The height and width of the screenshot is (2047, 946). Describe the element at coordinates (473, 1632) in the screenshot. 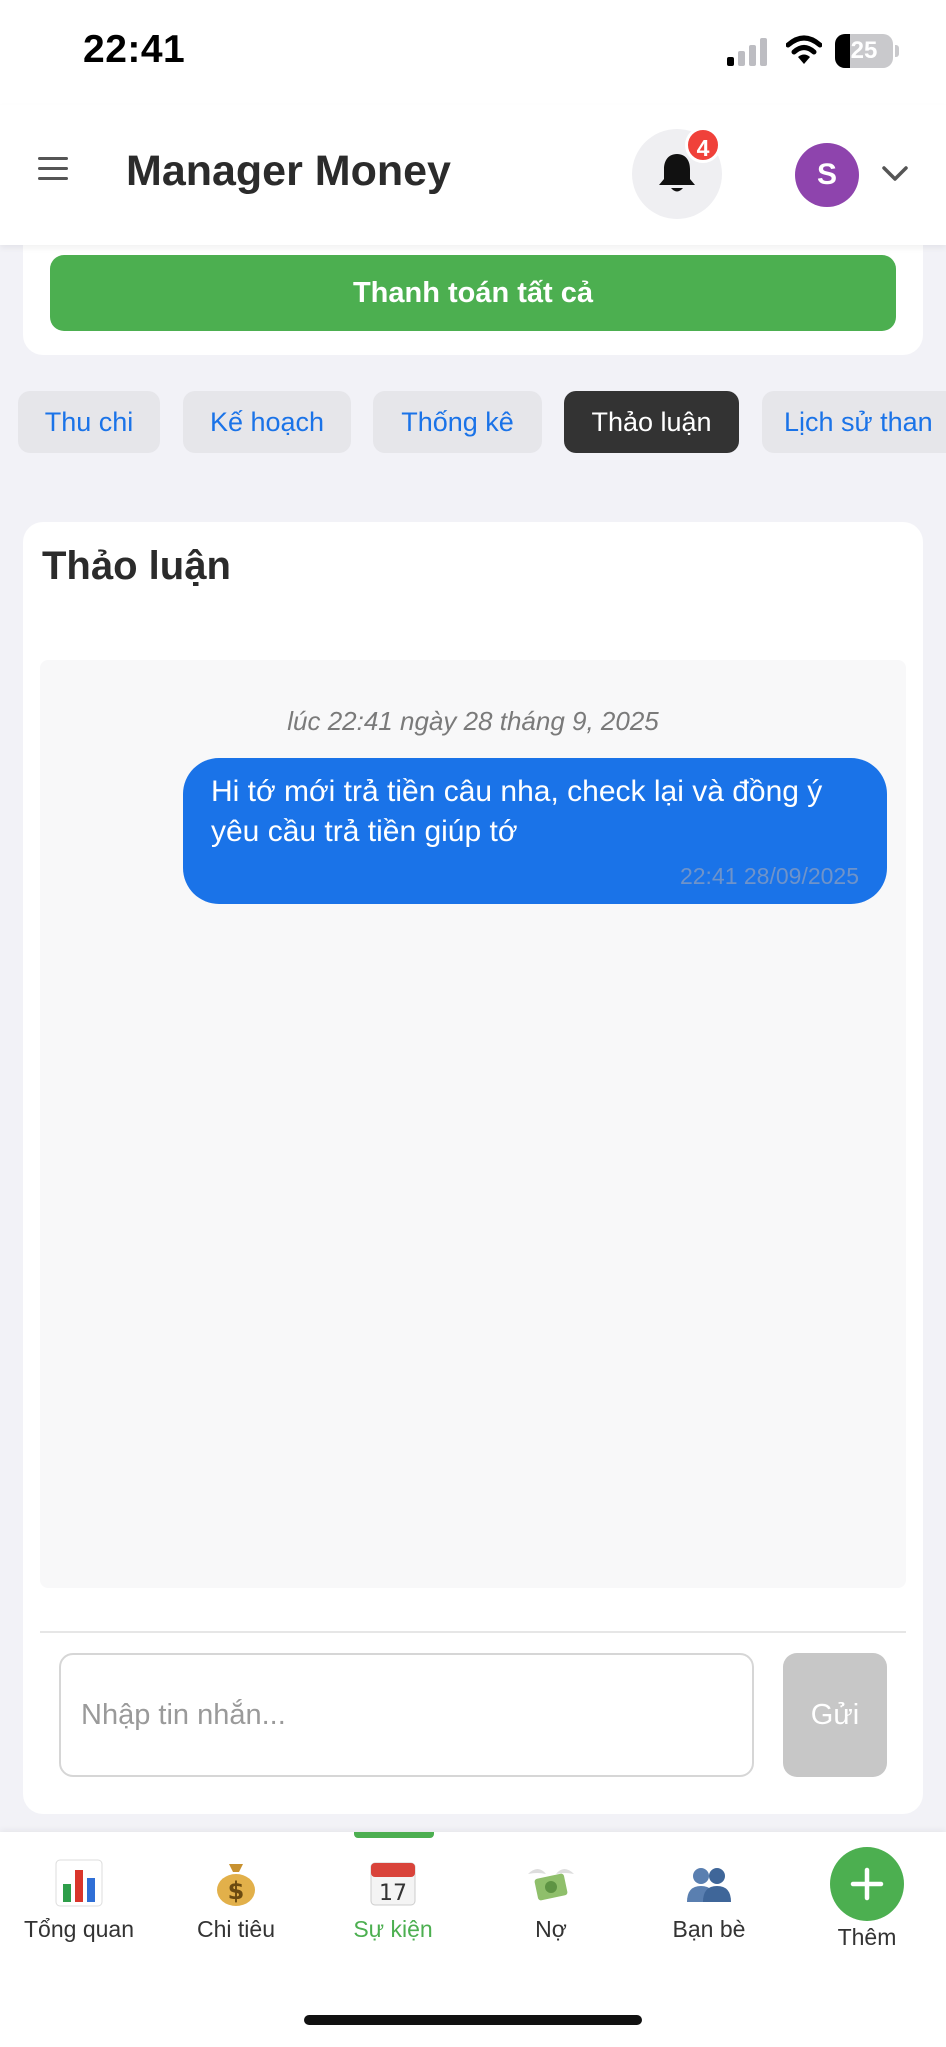

I see `composer-divider` at that location.